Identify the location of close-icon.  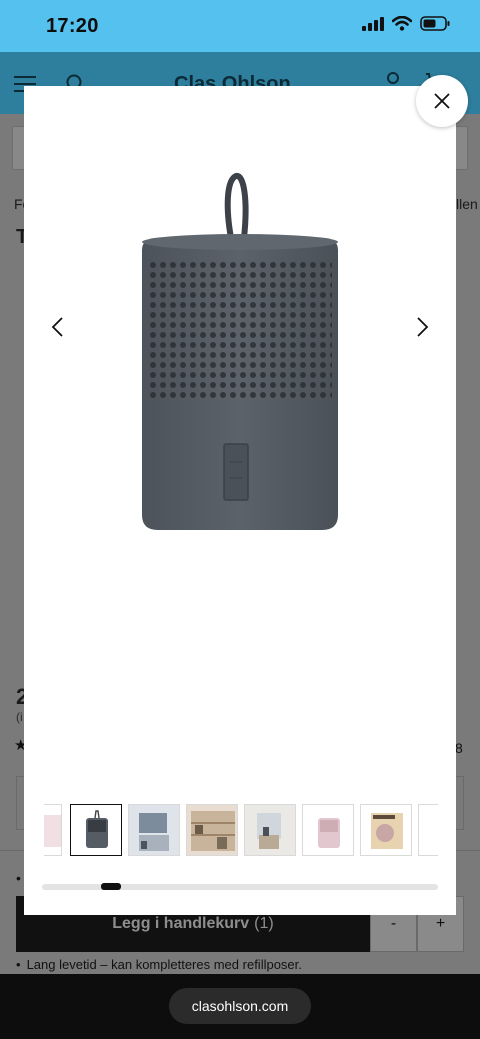
(442, 101).